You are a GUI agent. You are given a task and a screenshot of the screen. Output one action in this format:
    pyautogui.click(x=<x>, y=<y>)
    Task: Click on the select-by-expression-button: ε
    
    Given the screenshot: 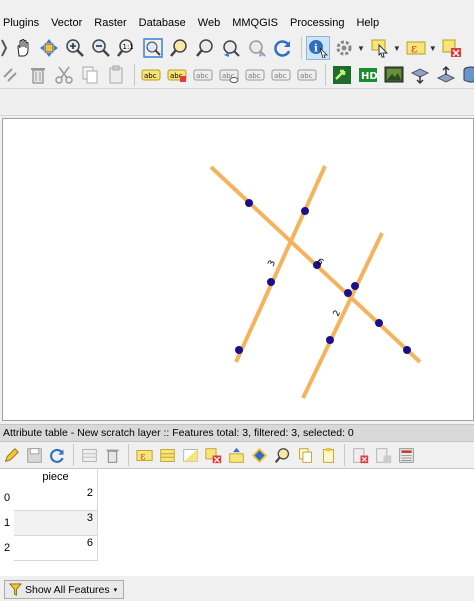 What is the action you would take?
    pyautogui.click(x=416, y=48)
    